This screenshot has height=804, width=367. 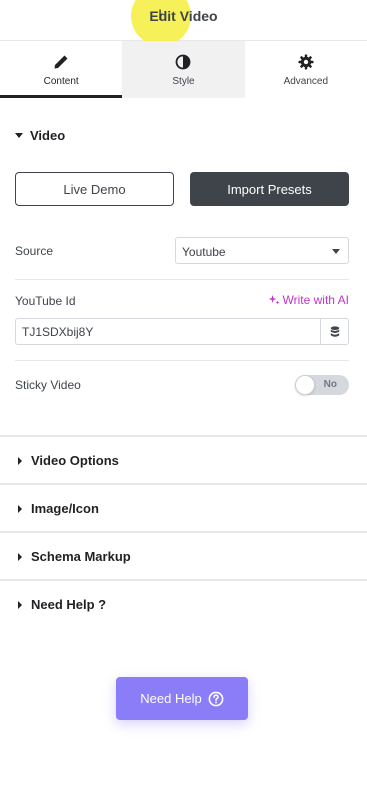 I want to click on text-cursor-icon: I, so click(x=160, y=16).